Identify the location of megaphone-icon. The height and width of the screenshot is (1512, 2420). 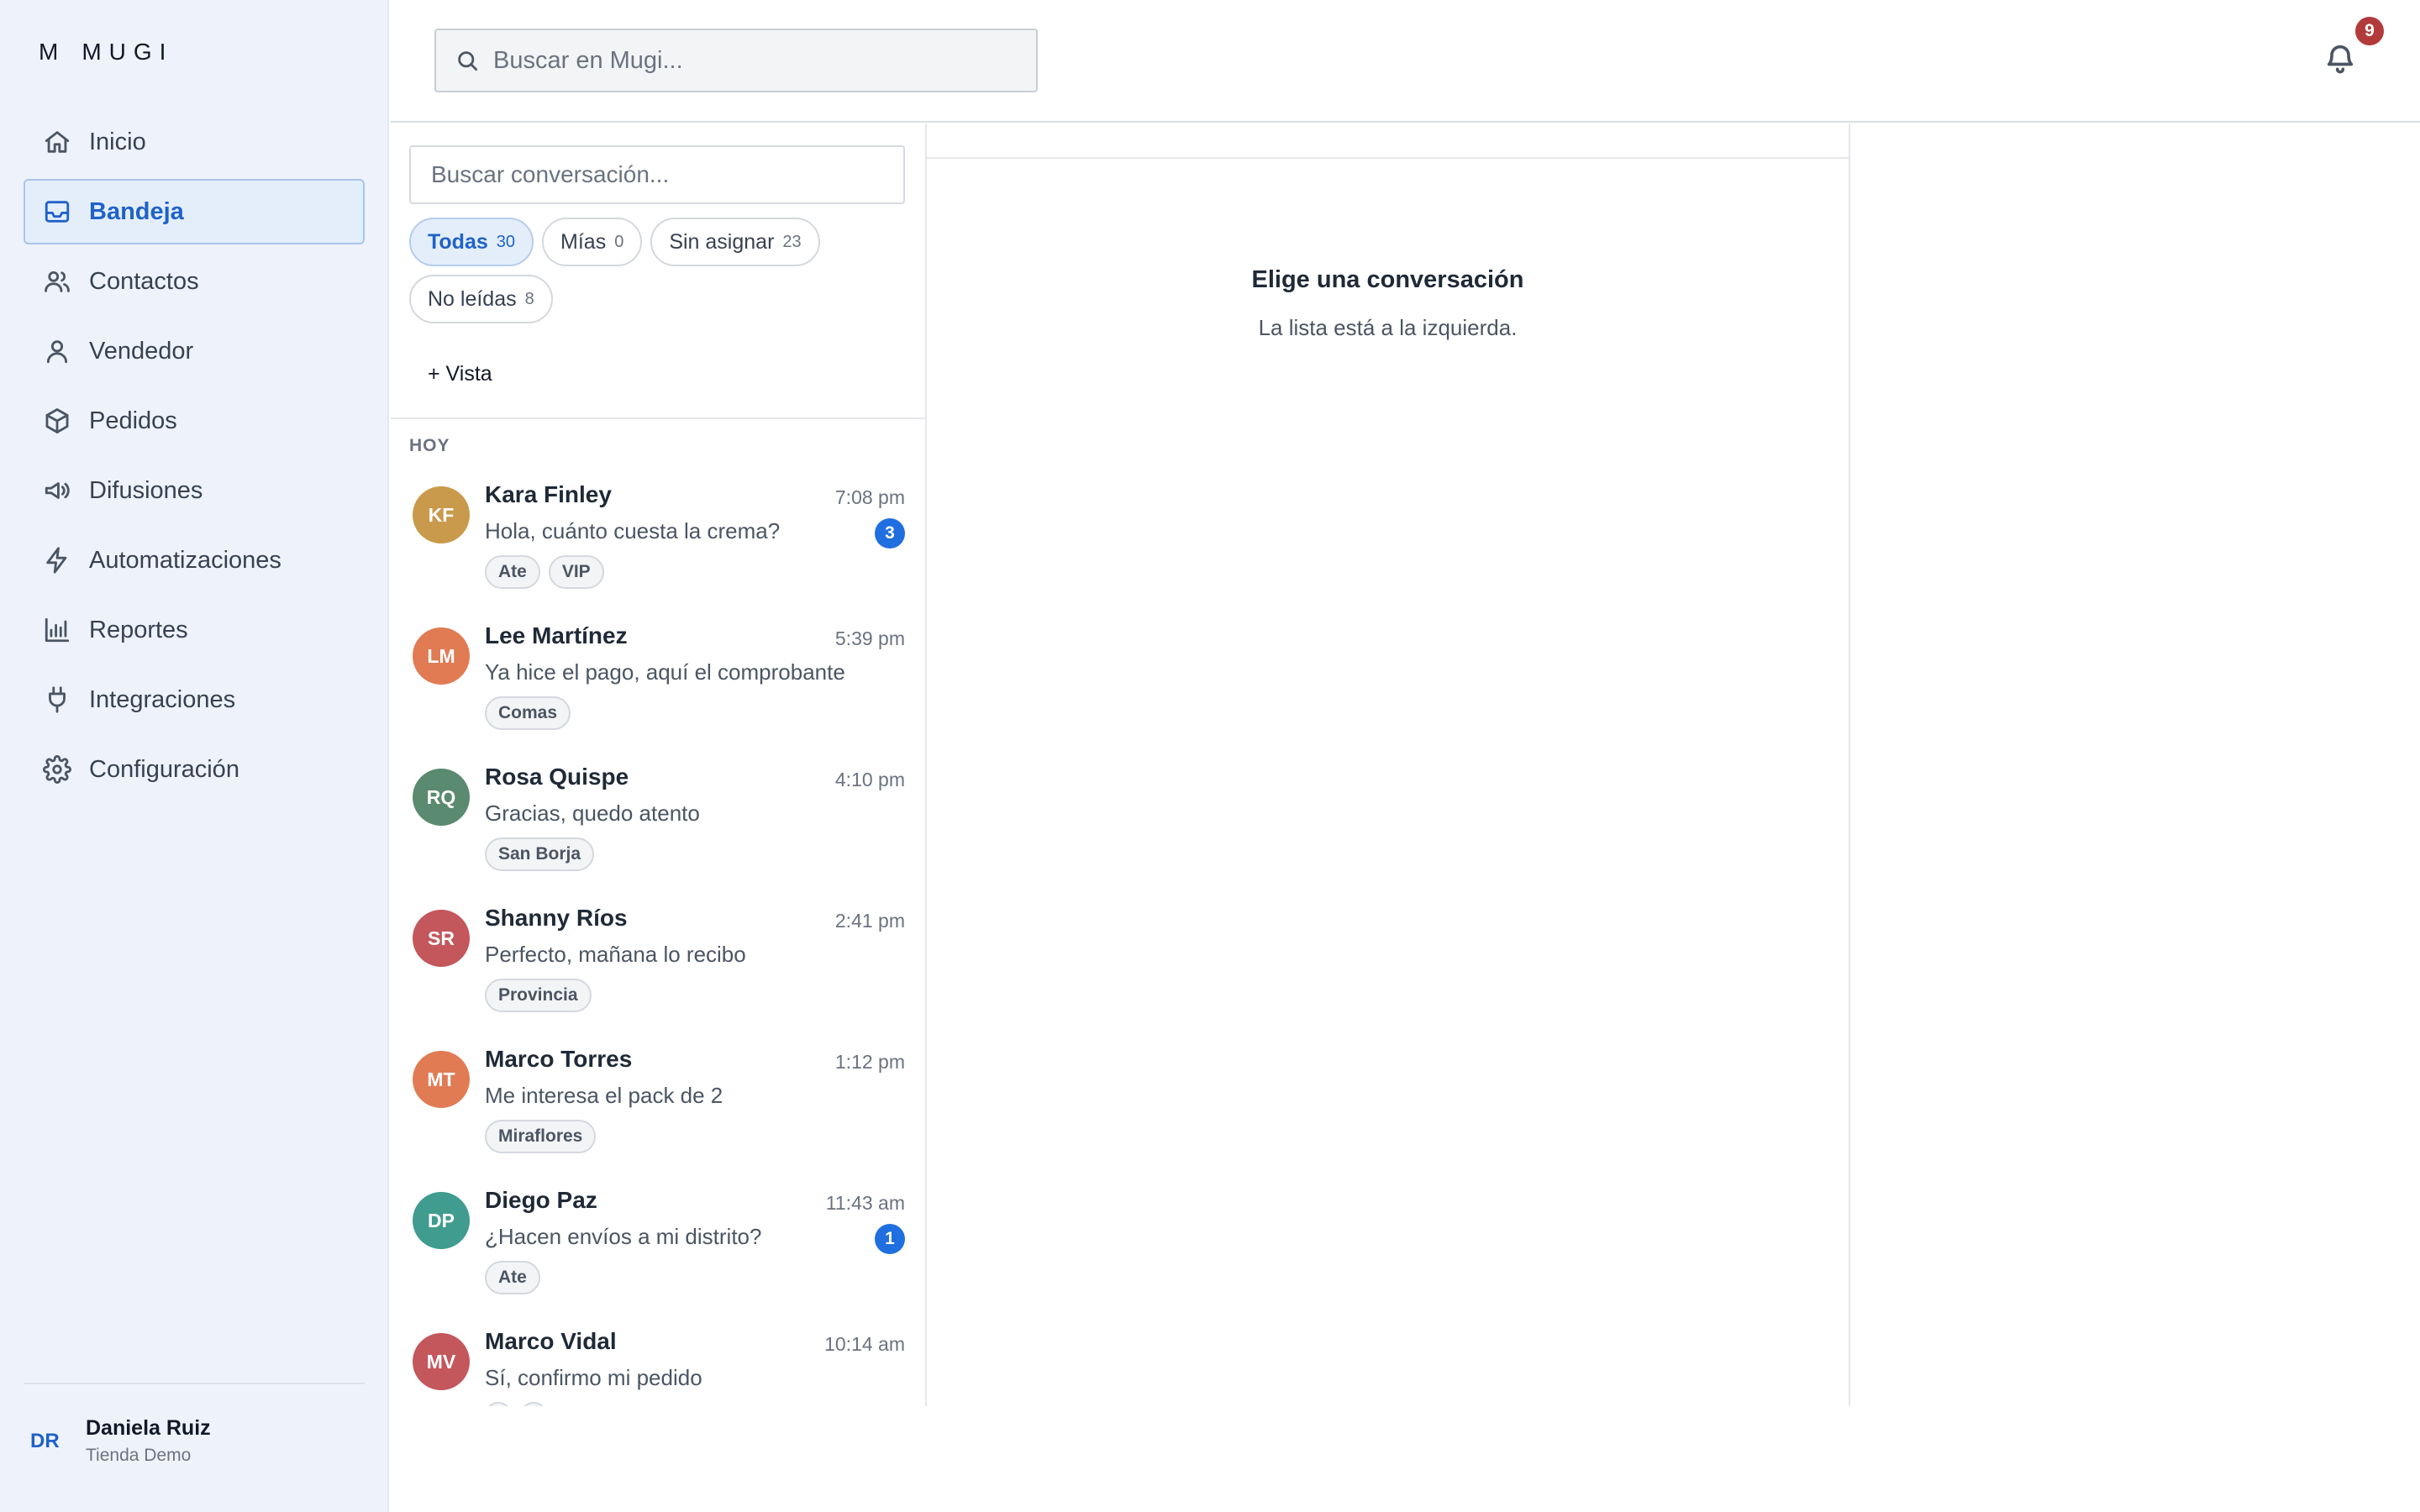
(57, 490).